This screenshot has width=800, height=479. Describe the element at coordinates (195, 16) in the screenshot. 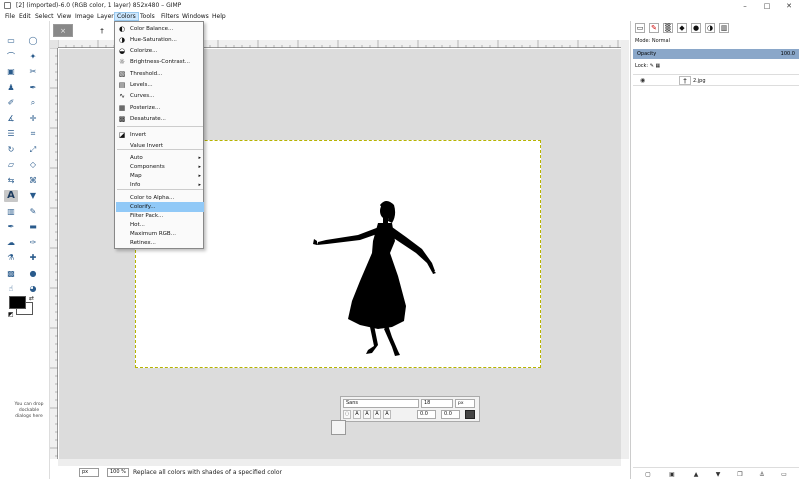

I see `menu-windows: Windows` at that location.